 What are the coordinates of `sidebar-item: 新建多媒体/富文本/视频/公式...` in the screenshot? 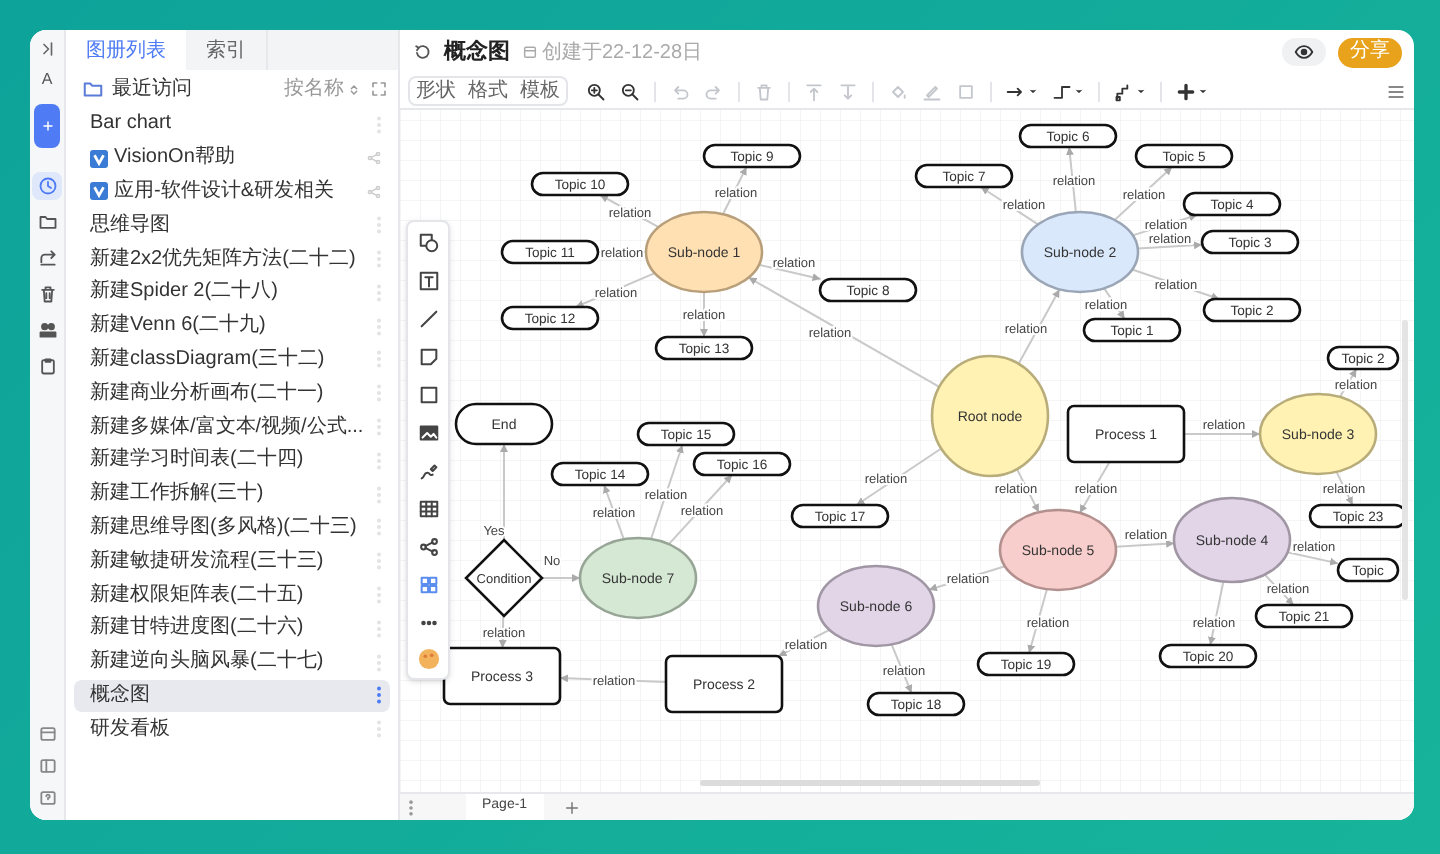 It's located at (232, 427).